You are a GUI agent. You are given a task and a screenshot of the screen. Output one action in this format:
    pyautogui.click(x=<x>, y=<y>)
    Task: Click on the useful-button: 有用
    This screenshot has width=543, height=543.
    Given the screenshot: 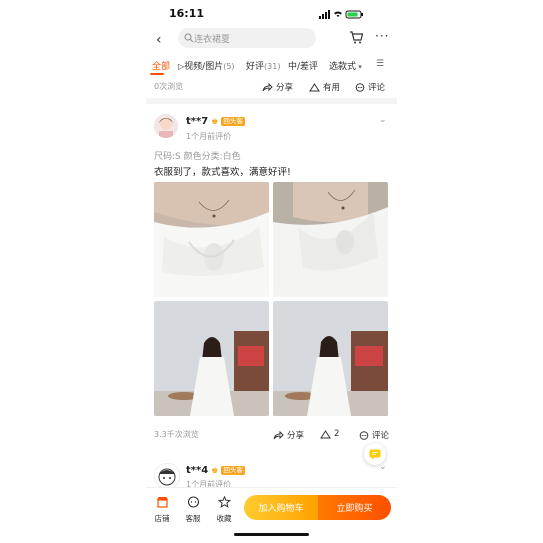 What is the action you would take?
    pyautogui.click(x=324, y=87)
    